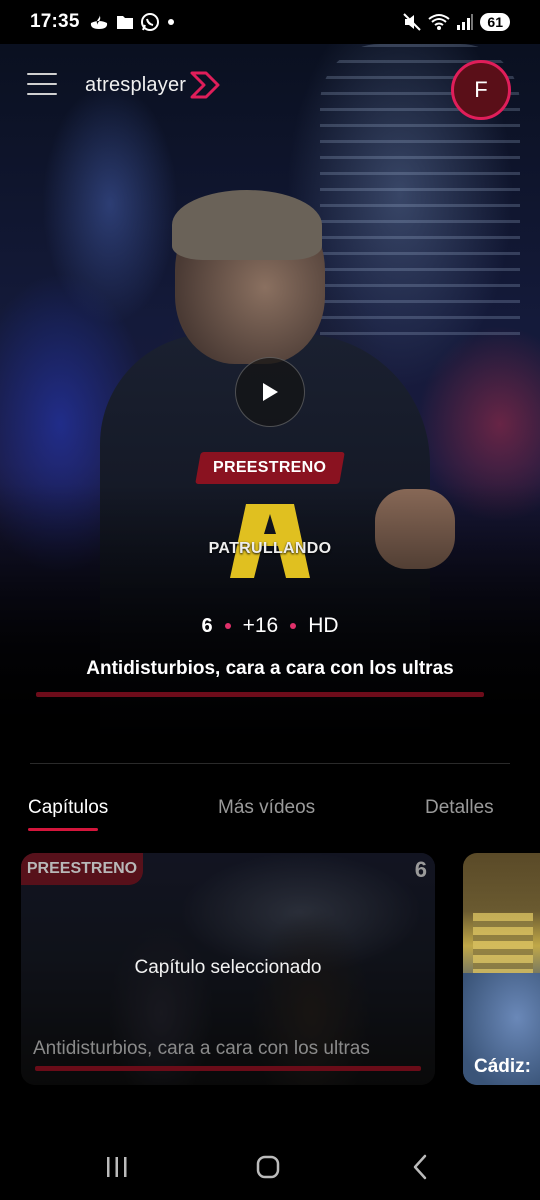  I want to click on home-button, so click(268, 1167).